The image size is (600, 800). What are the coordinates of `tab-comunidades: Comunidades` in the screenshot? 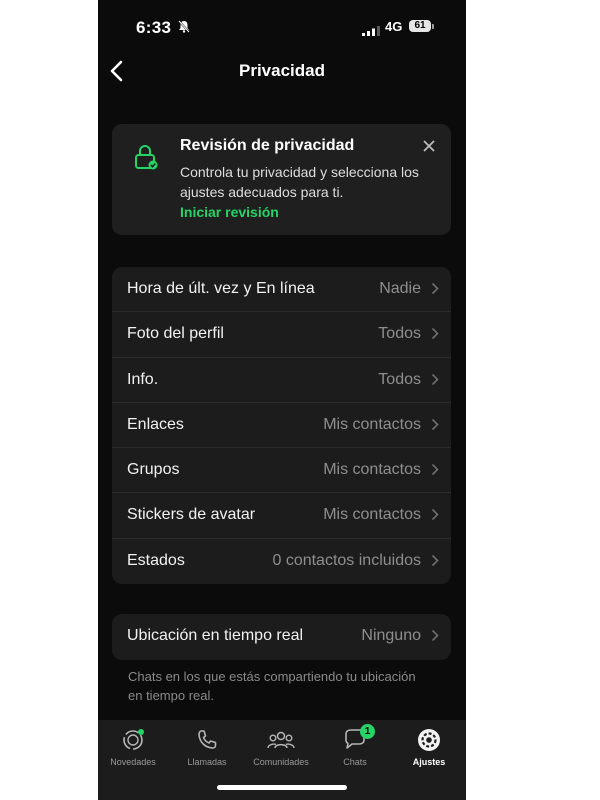 It's located at (281, 746).